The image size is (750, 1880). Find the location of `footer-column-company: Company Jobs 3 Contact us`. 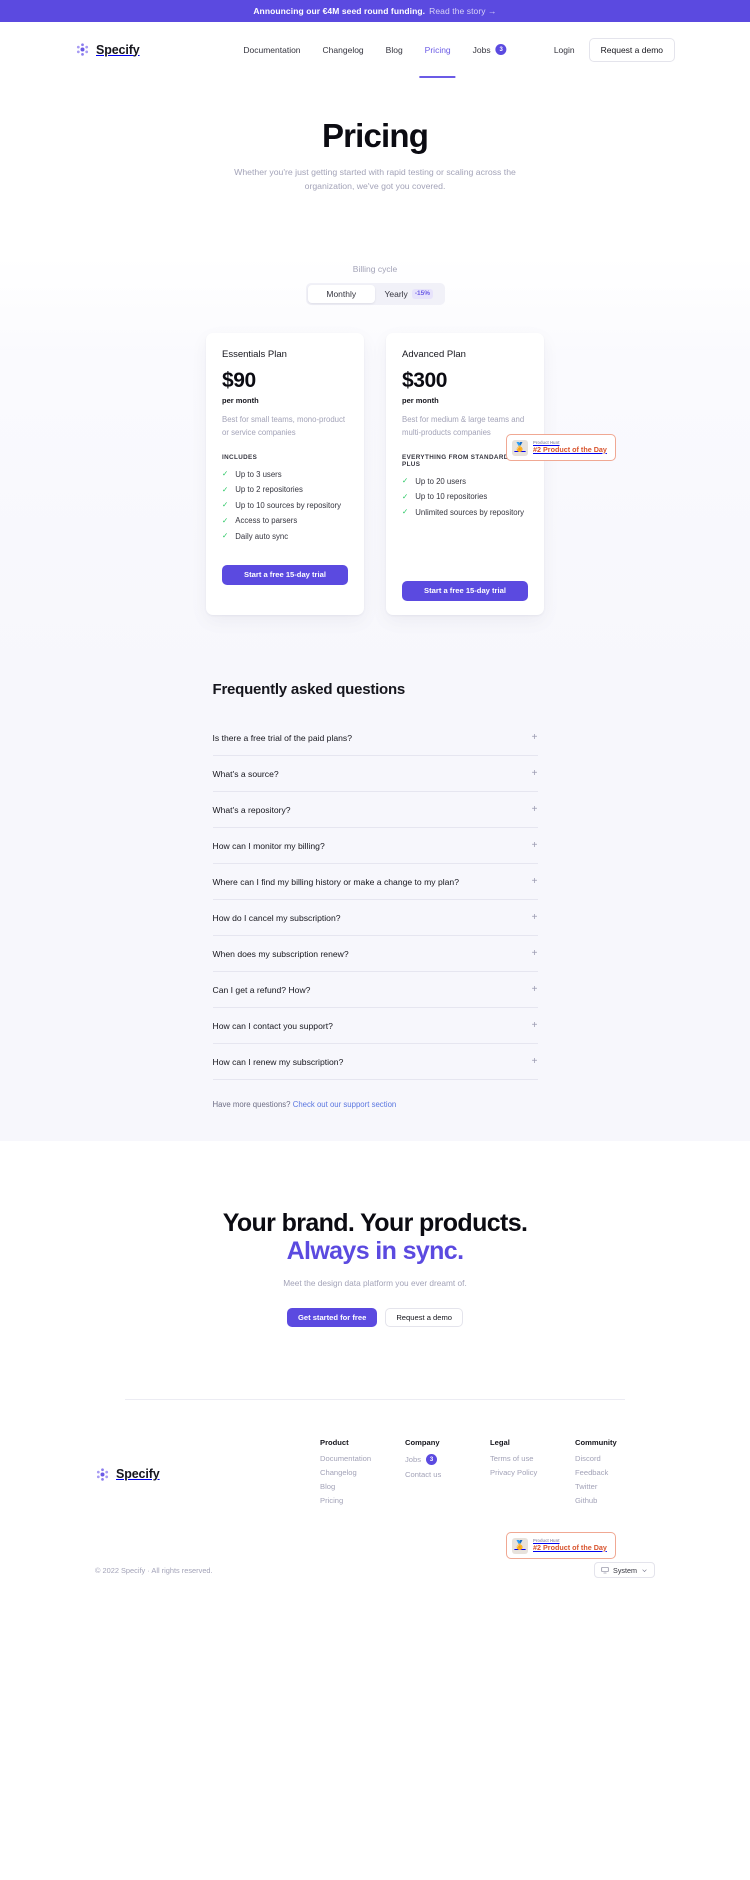

footer-column-company: Company Jobs 3 Contact us is located at coordinates (447, 1474).